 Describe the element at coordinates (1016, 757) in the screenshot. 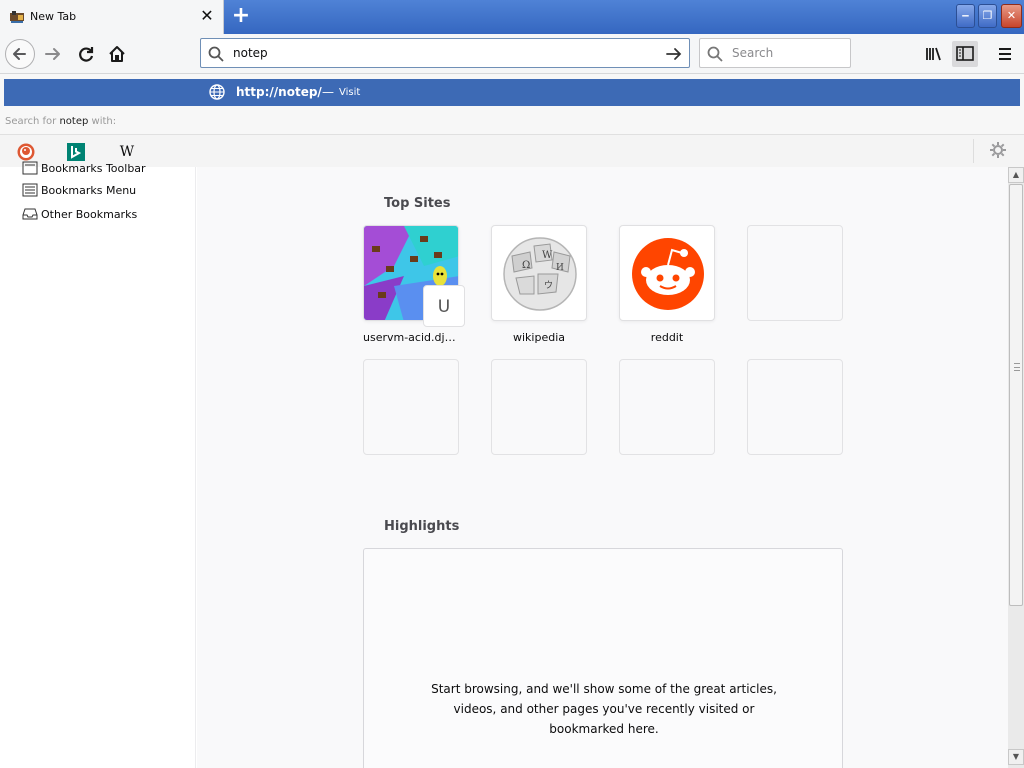

I see `scroll-down-arrow-icon: ▼` at that location.